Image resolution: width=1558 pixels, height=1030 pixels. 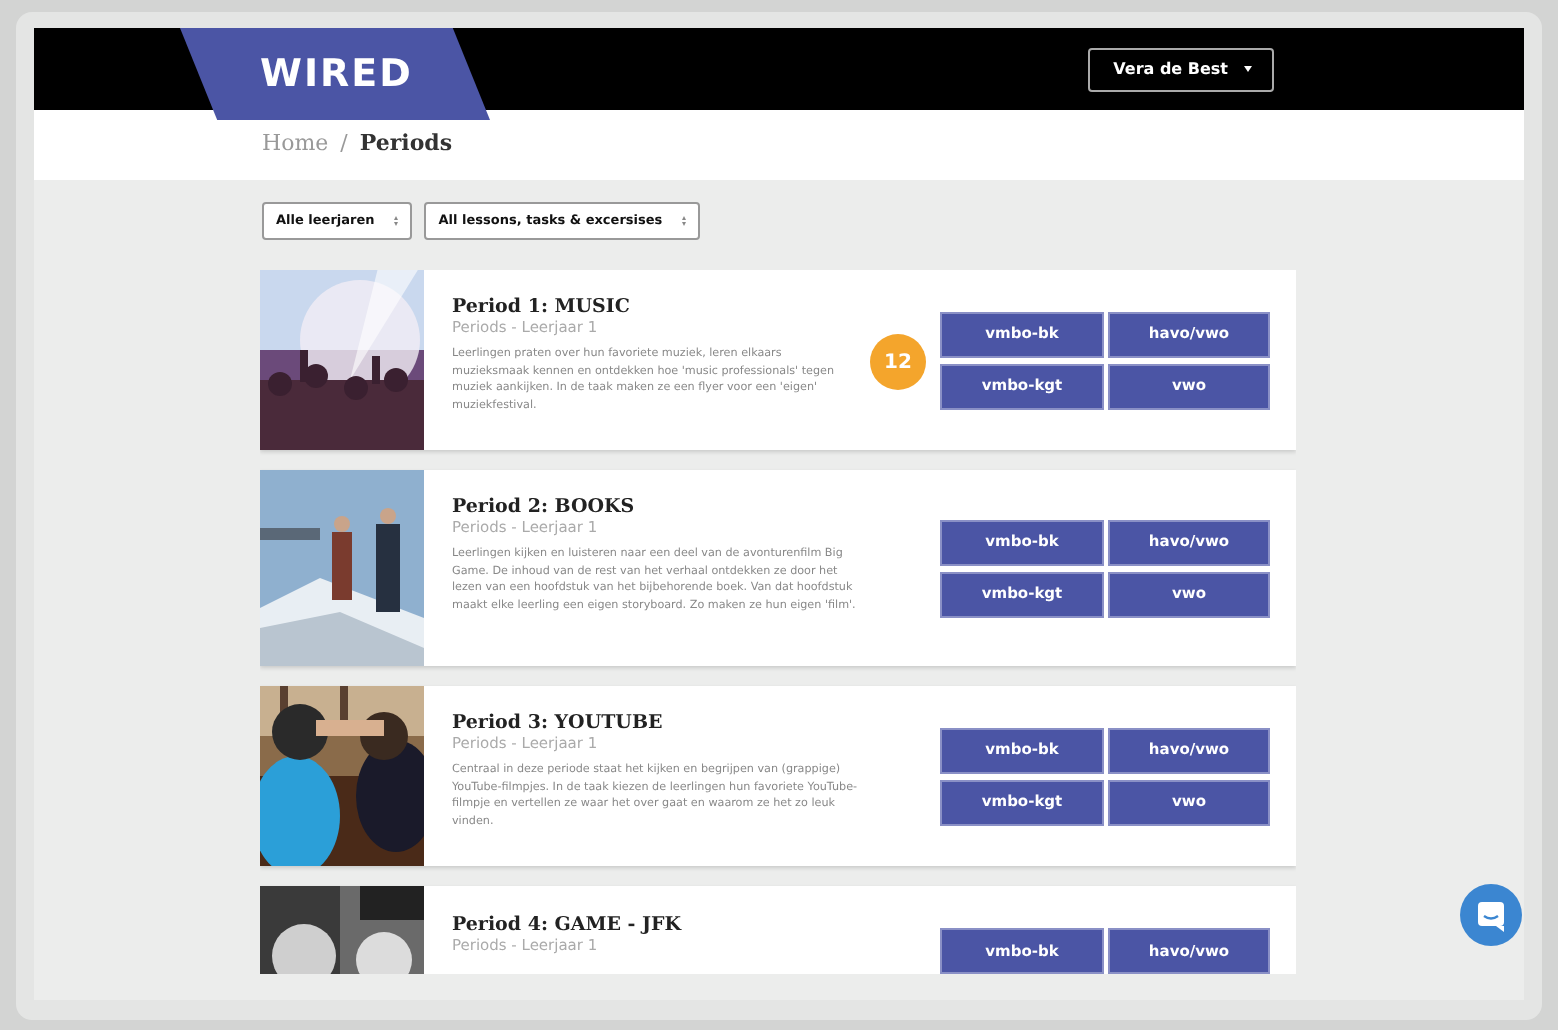 I want to click on period-title: Period 1: MUSIC, so click(x=689, y=308).